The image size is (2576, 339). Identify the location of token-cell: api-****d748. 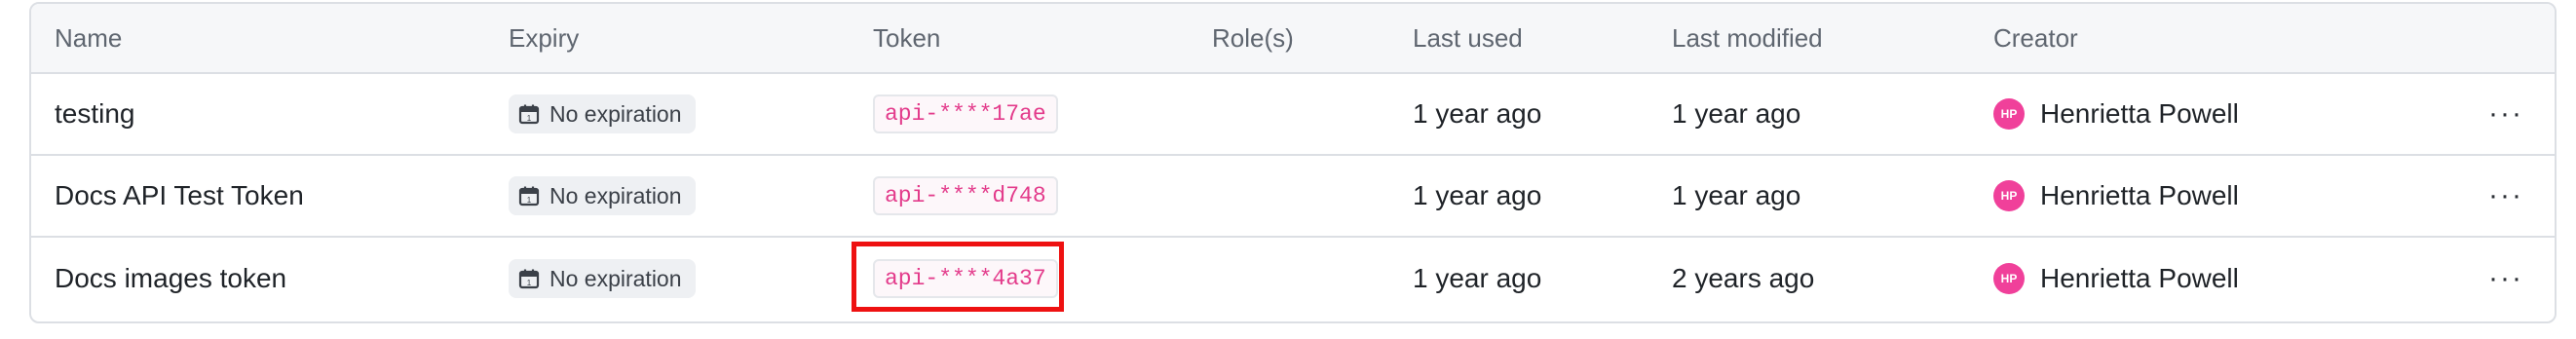
(965, 196).